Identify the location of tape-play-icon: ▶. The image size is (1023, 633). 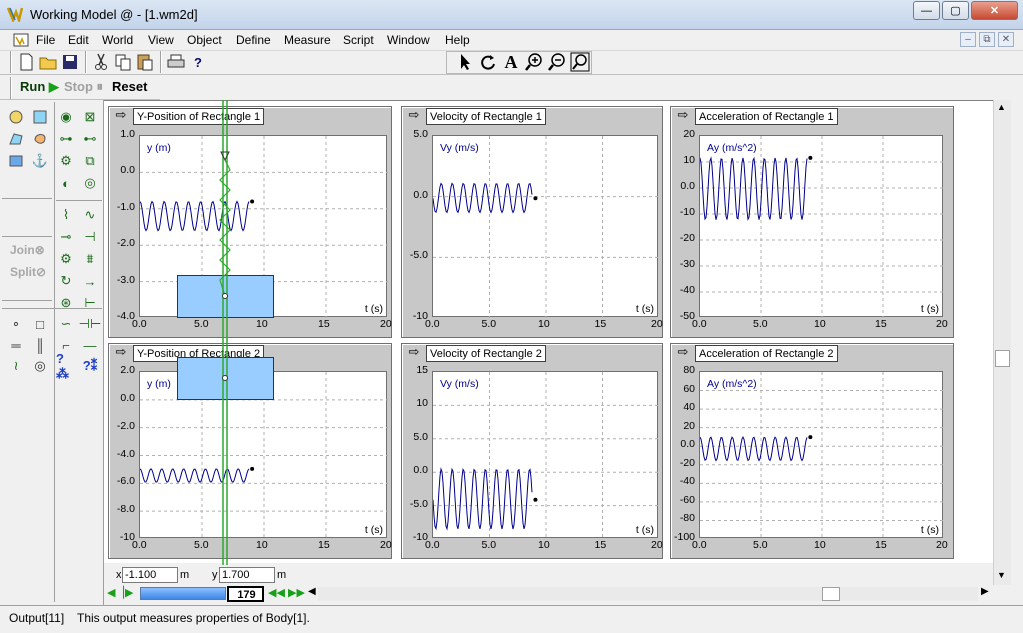
(129, 592).